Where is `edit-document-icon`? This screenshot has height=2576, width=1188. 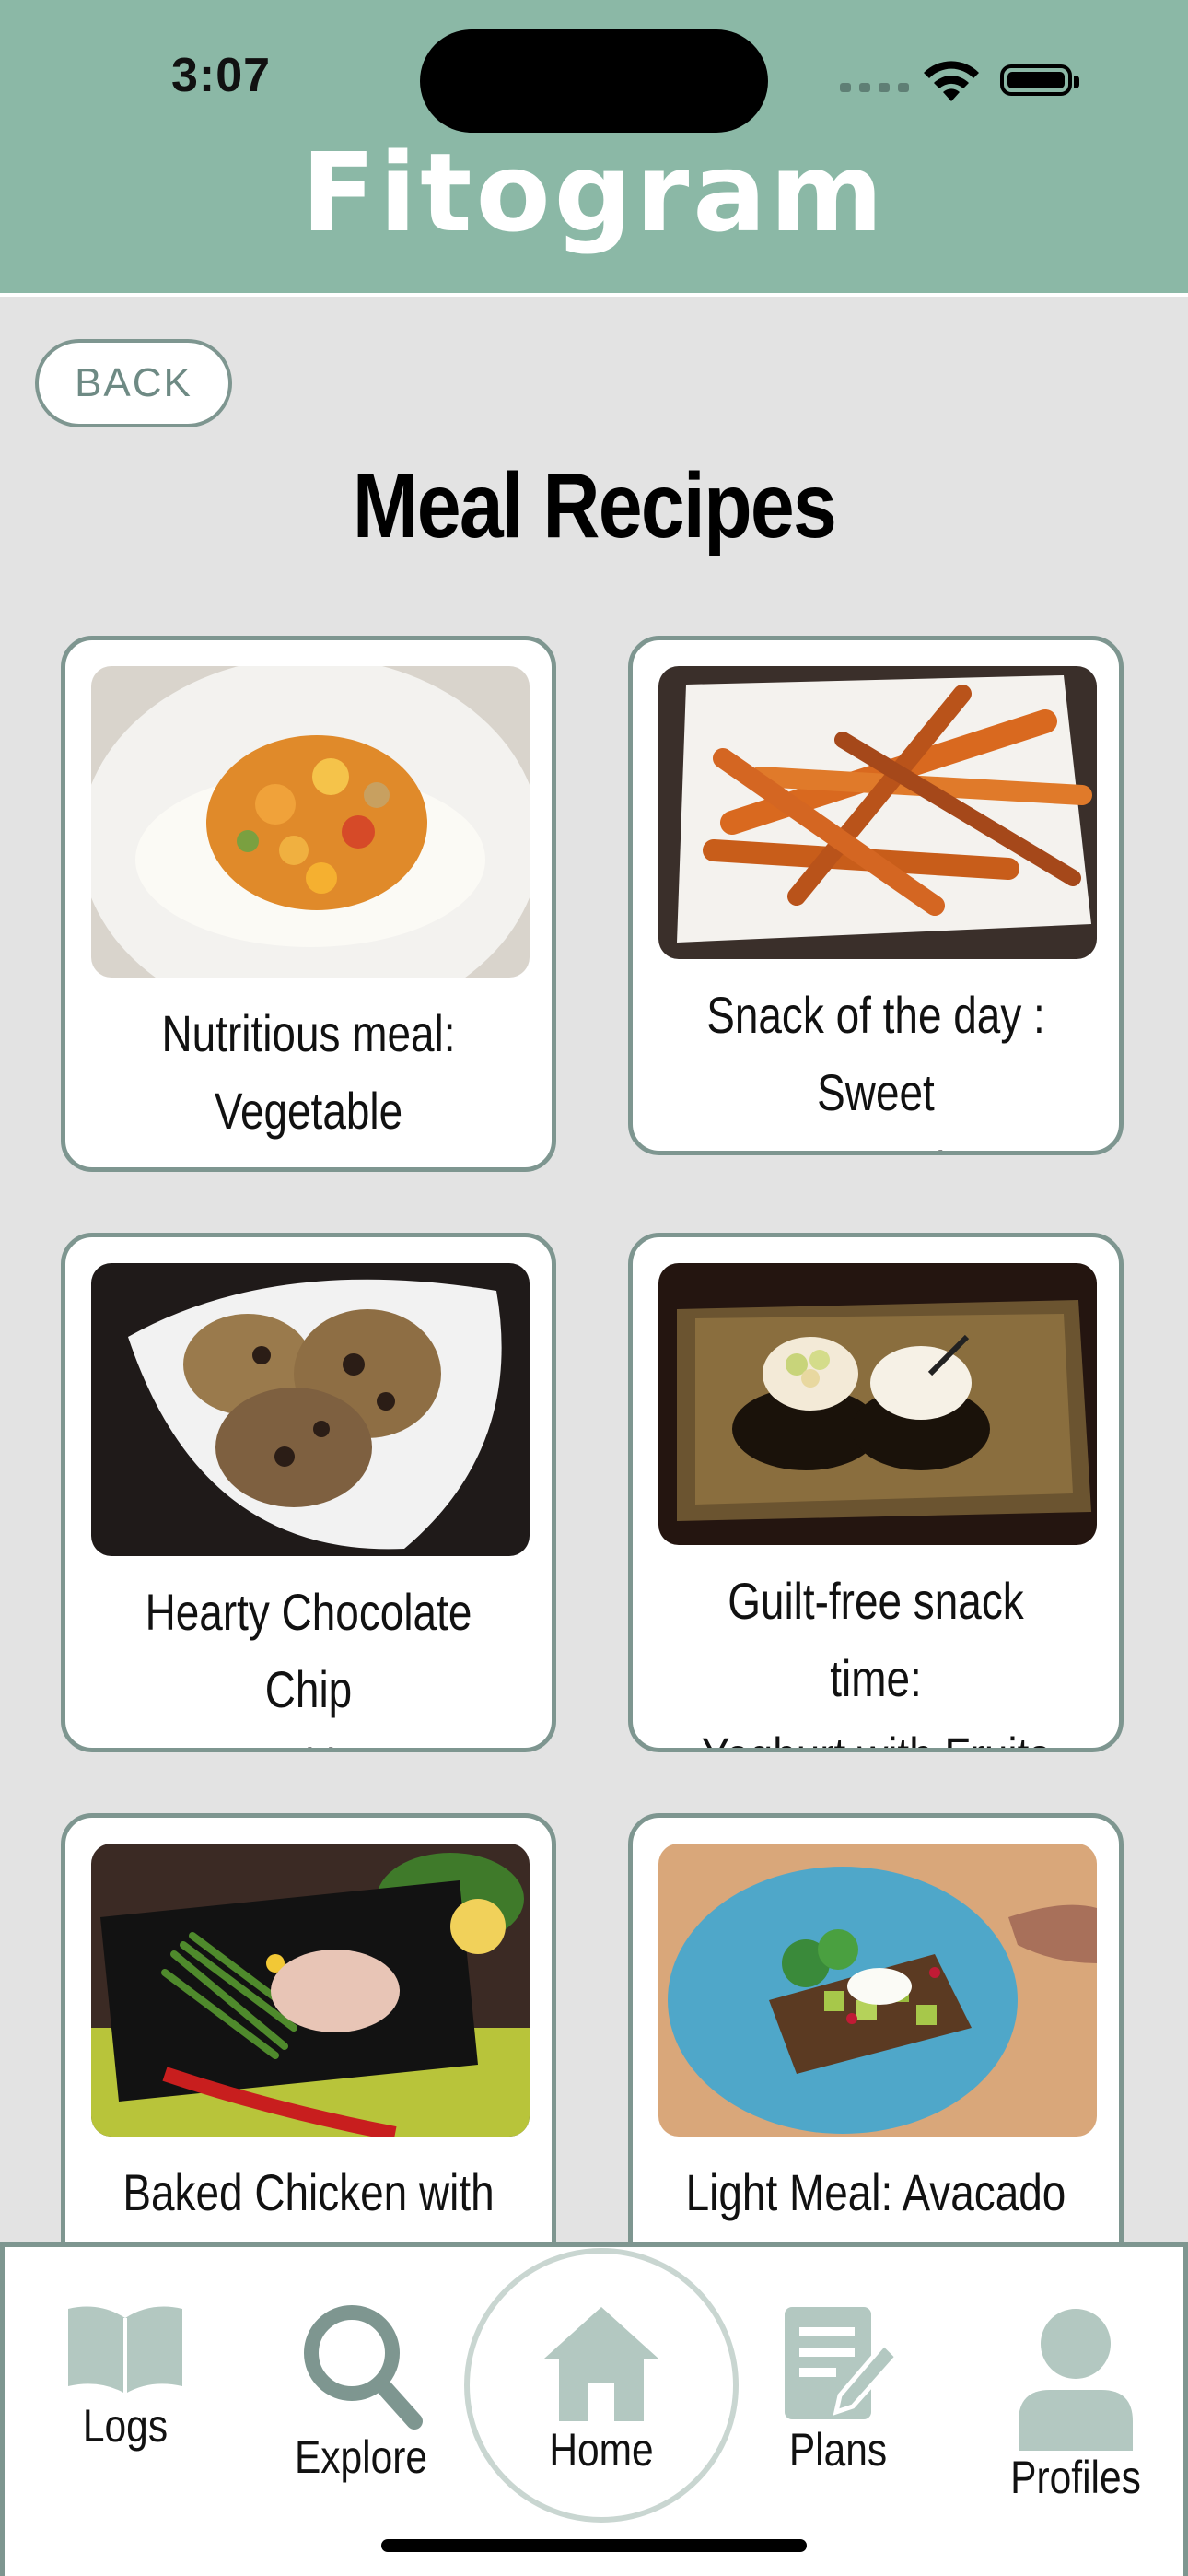
edit-document-icon is located at coordinates (843, 2363).